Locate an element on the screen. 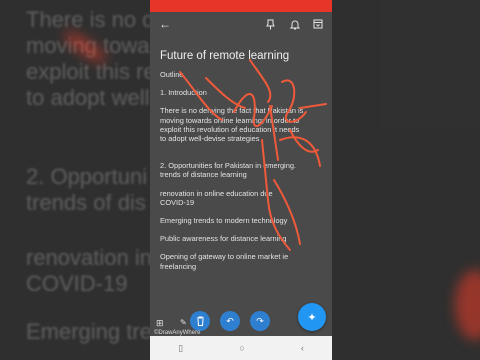 This screenshot has height=360, width=480. pen-button: ✦ is located at coordinates (312, 317).